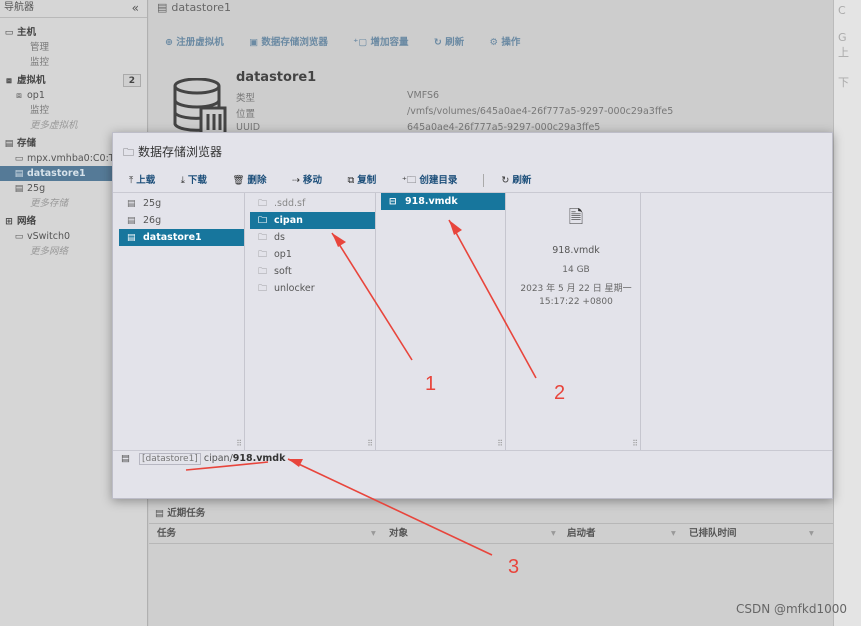  What do you see at coordinates (259, 458) in the screenshot?
I see `path-file: 918.vmdk` at bounding box center [259, 458].